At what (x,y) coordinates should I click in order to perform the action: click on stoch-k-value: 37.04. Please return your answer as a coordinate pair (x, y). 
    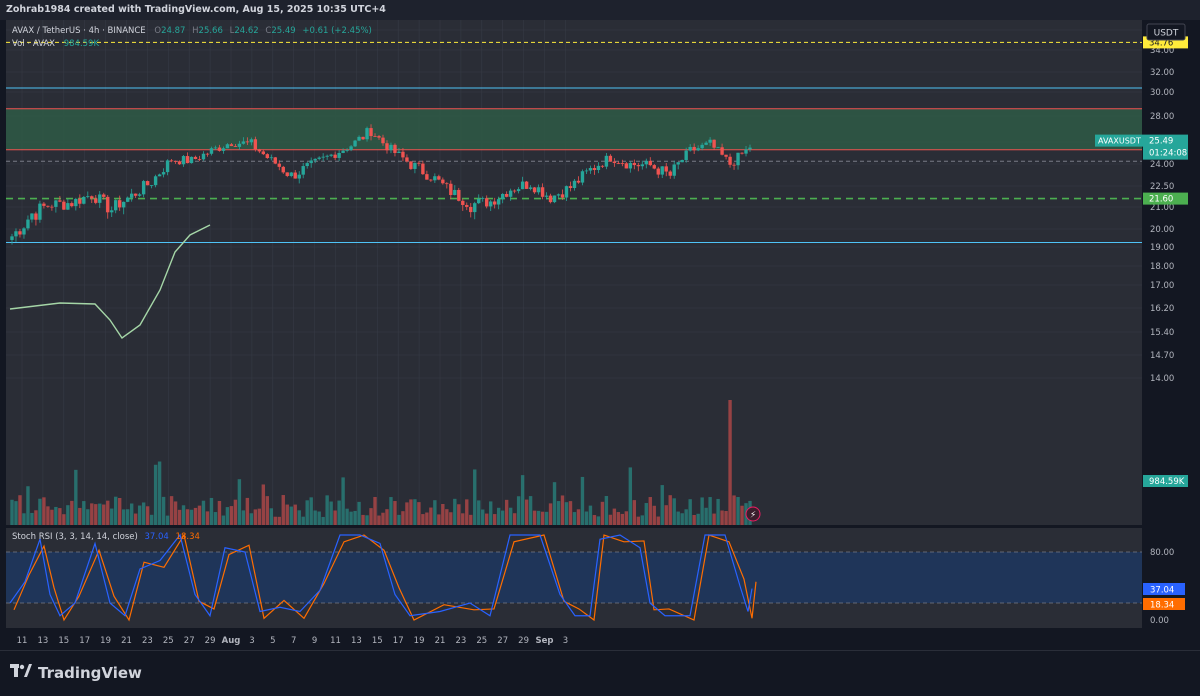
    Looking at the image, I should click on (156, 537).